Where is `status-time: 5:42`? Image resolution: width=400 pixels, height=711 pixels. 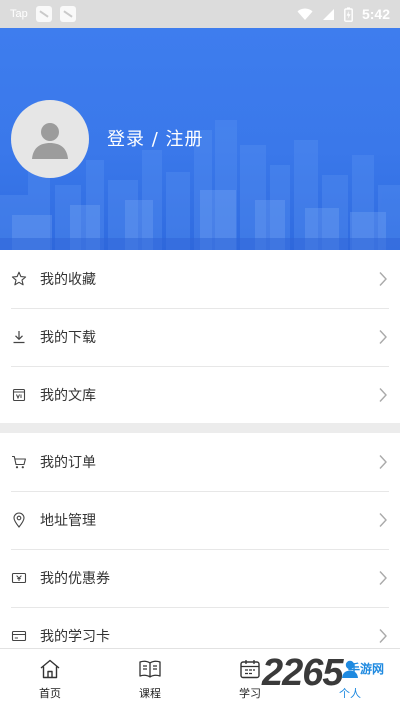
status-time: 5:42 is located at coordinates (375, 14).